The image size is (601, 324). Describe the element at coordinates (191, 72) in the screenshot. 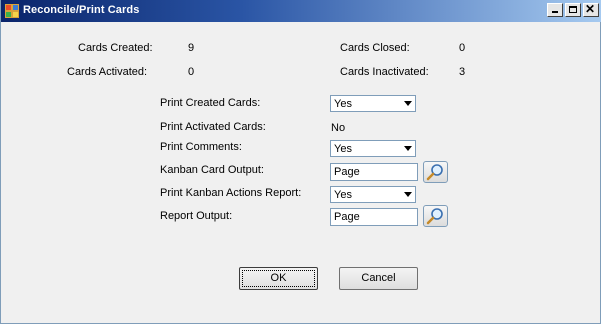

I see `cards-activated-value: 0` at that location.